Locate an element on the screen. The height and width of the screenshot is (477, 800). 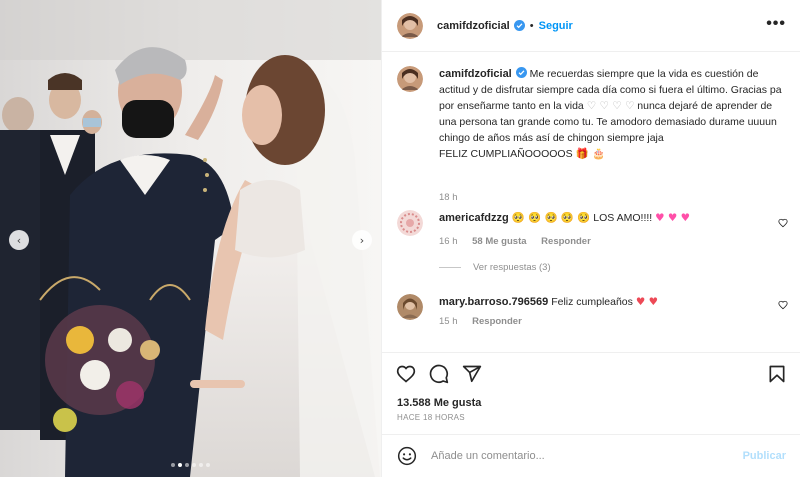
pink-hearts-emoji: ♥ ♥ ♥ is located at coordinates (673, 218).